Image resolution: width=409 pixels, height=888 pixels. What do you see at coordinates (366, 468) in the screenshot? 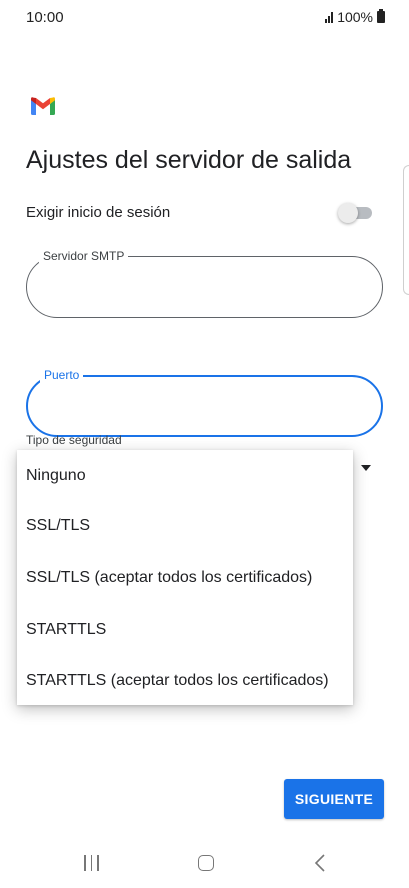
I see `dropdown-arrow-icon` at bounding box center [366, 468].